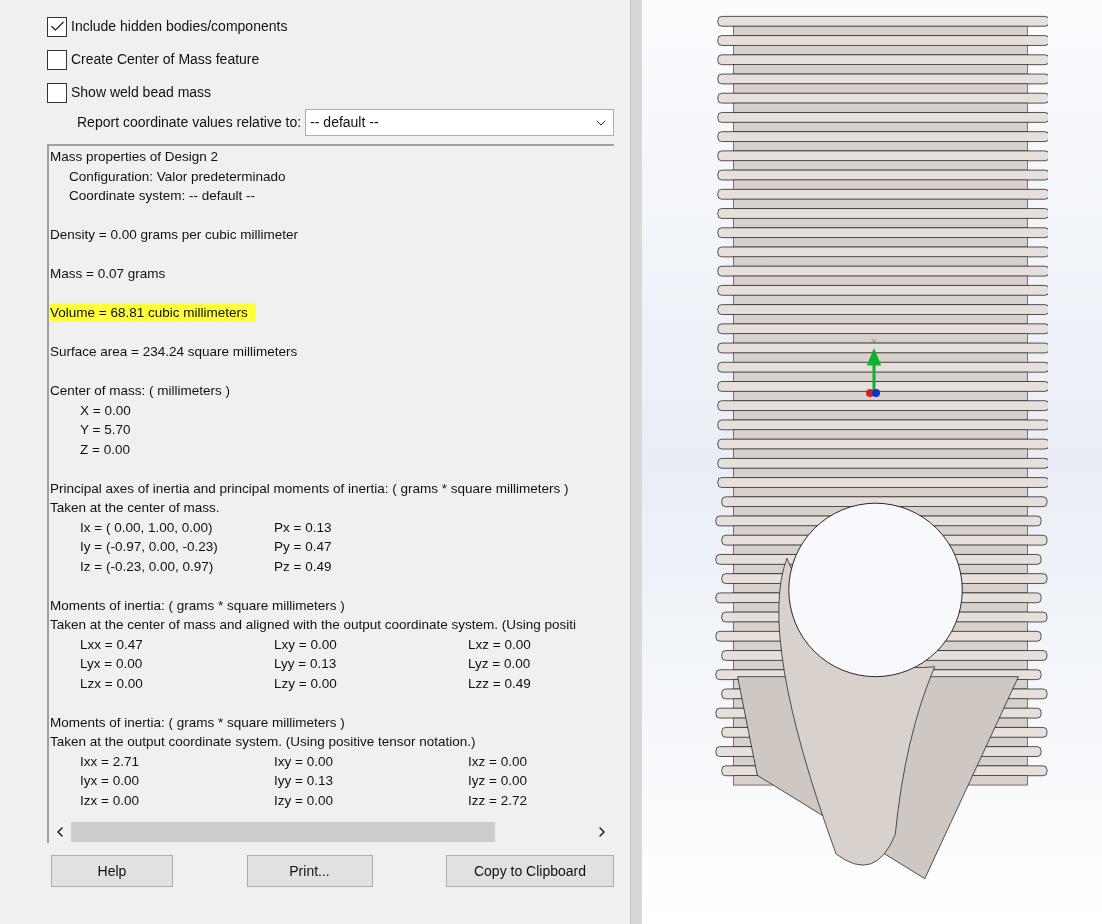  What do you see at coordinates (305, 683) in the screenshot?
I see `report-value: Lzy = 0.00` at bounding box center [305, 683].